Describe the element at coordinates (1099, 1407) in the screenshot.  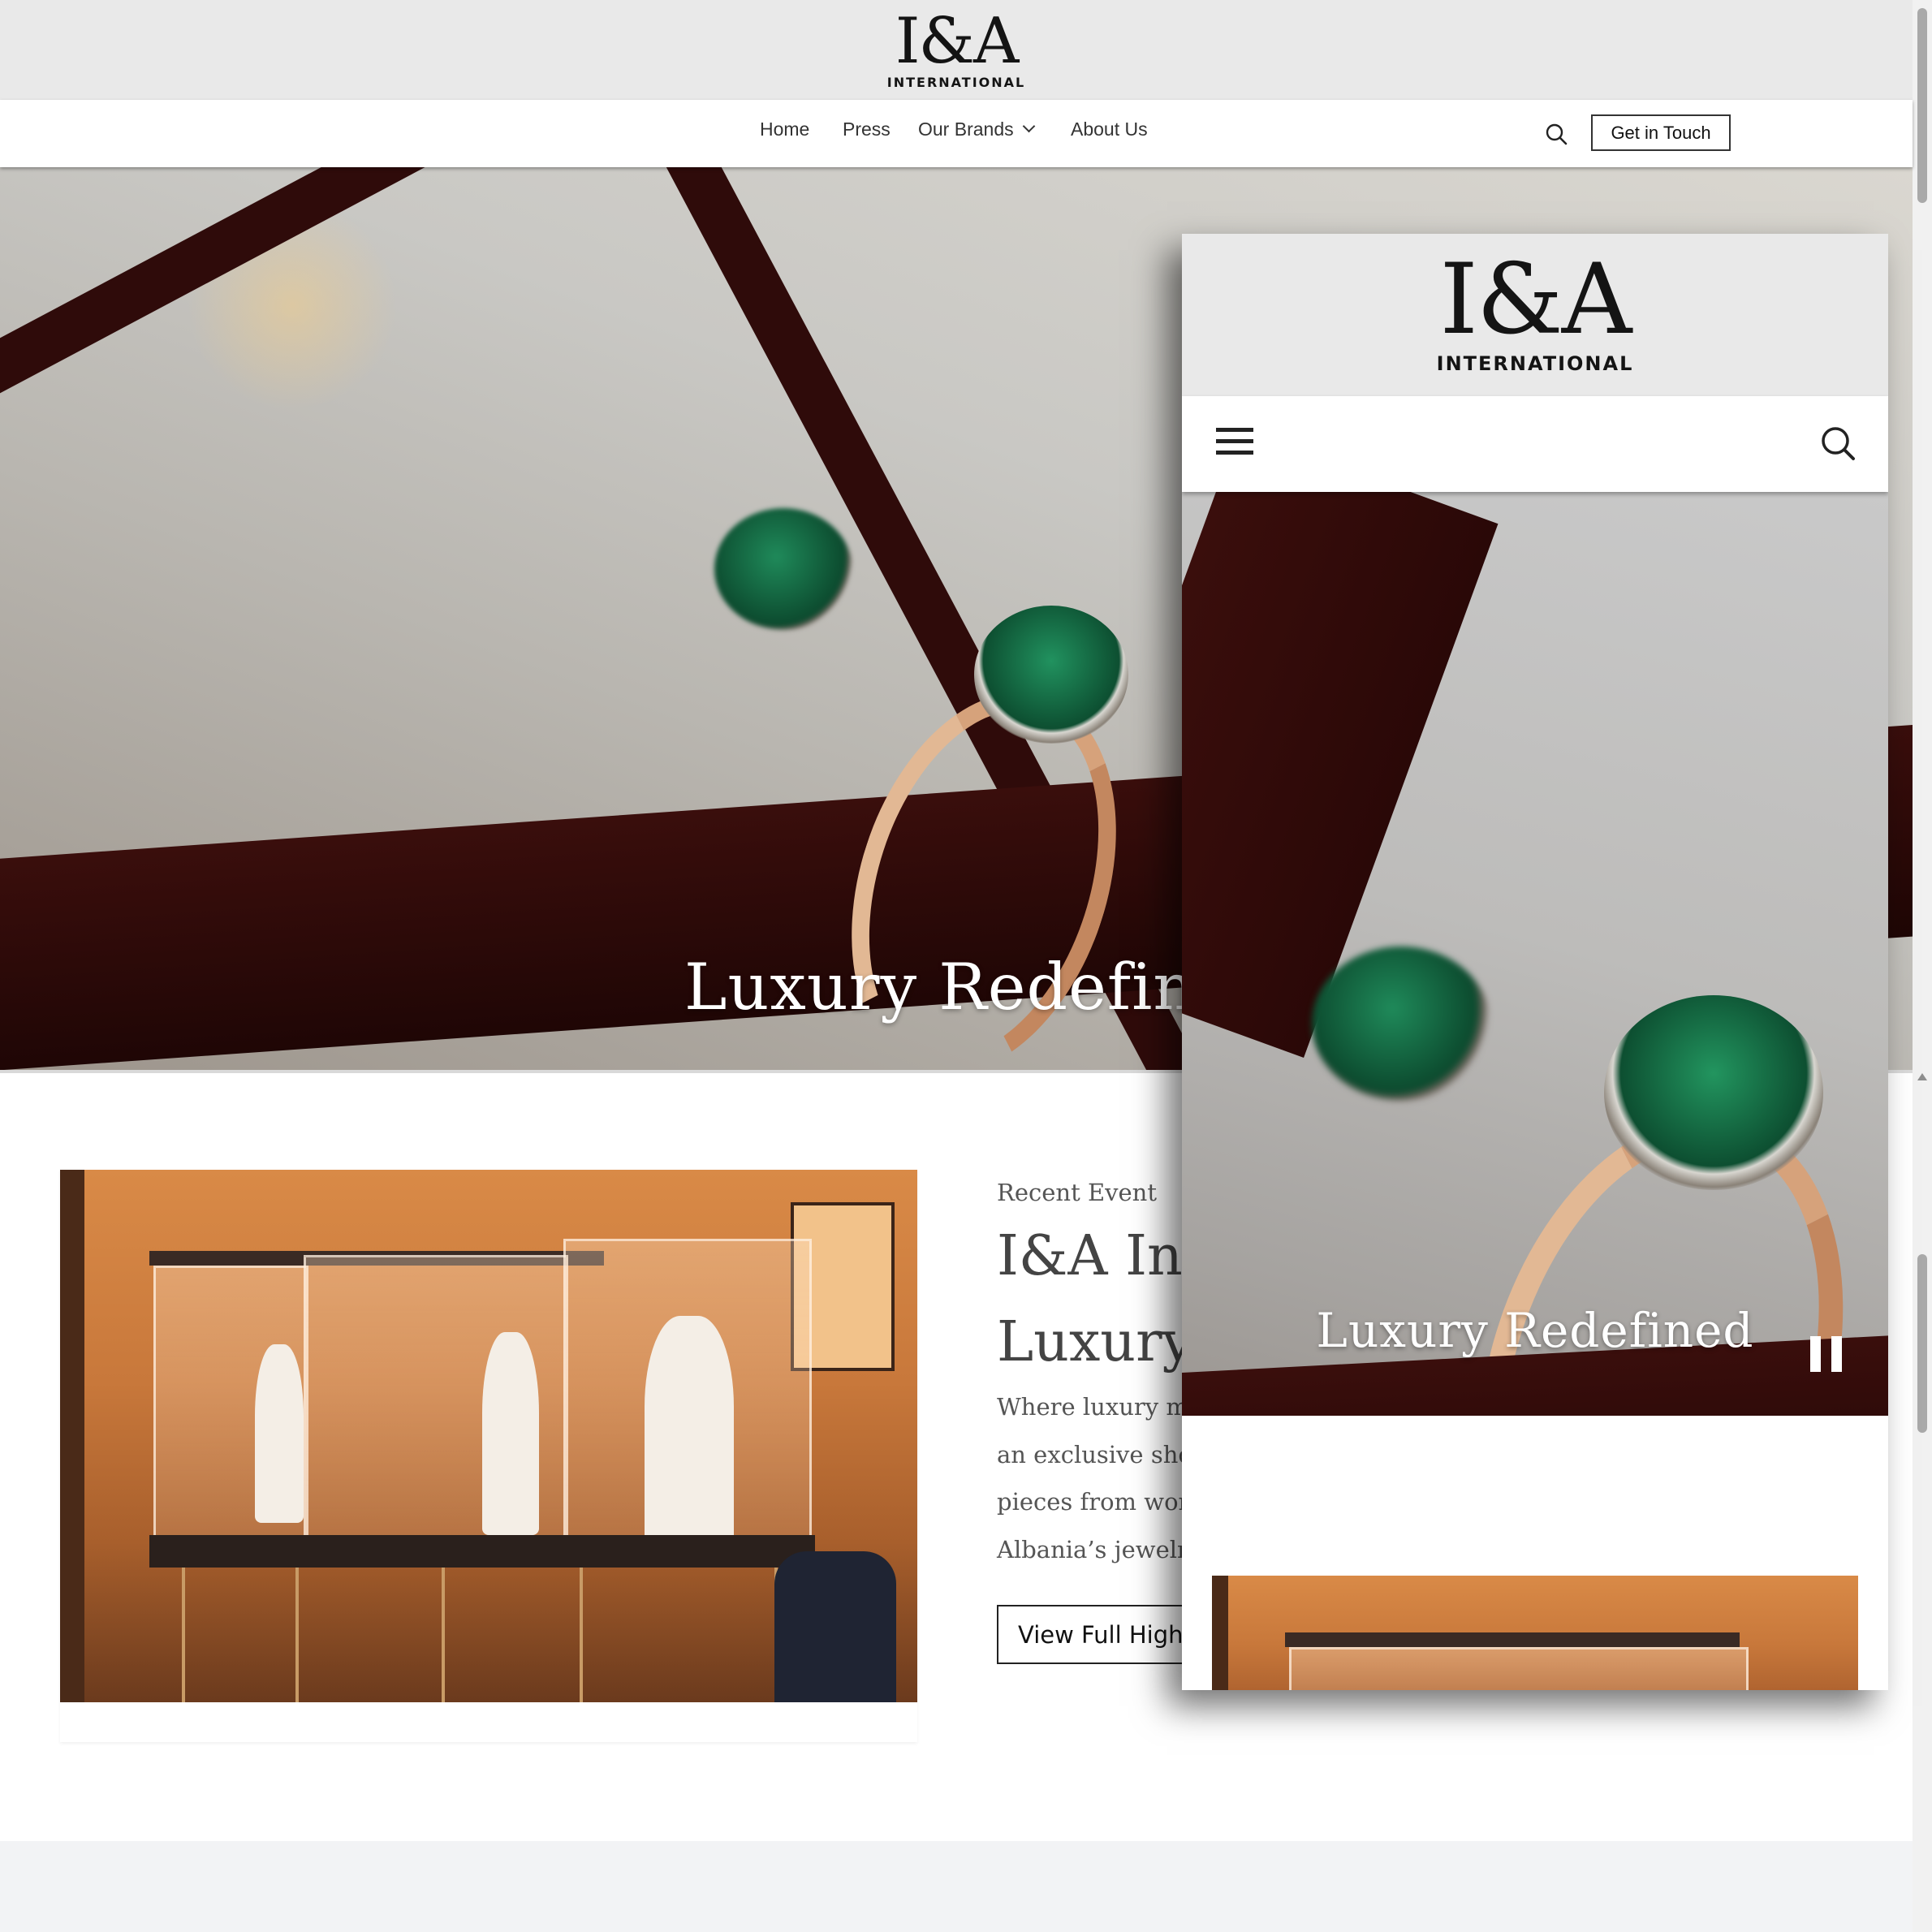
I see `event-body-line: Where luxury me` at that location.